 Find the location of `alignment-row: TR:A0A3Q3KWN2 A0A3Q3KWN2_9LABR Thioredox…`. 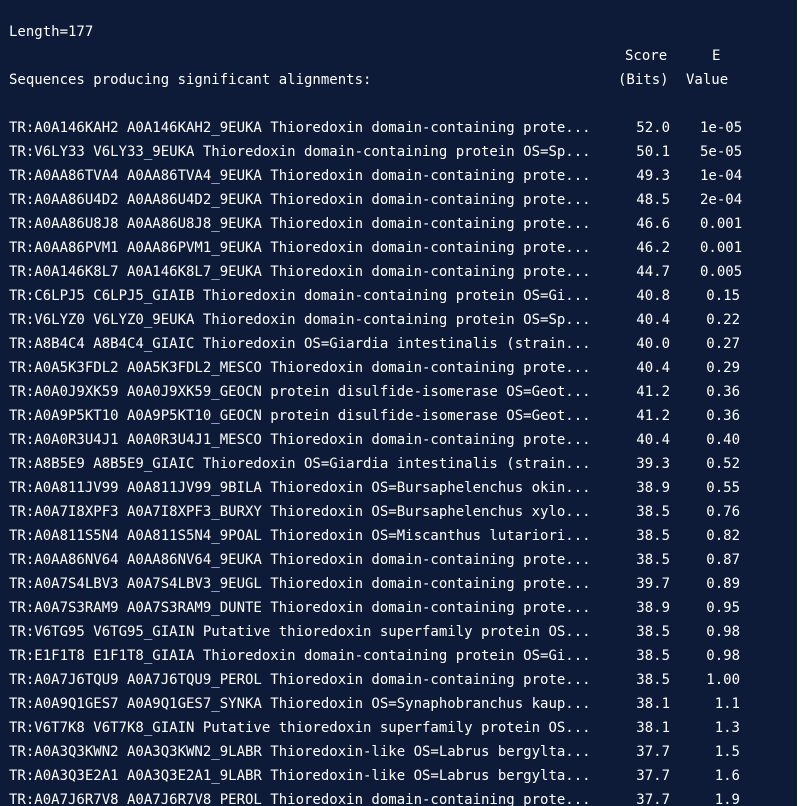

alignment-row: TR:A0A3Q3KWN2 A0A3Q3KWN2_9LABR Thioredox… is located at coordinates (398, 752).